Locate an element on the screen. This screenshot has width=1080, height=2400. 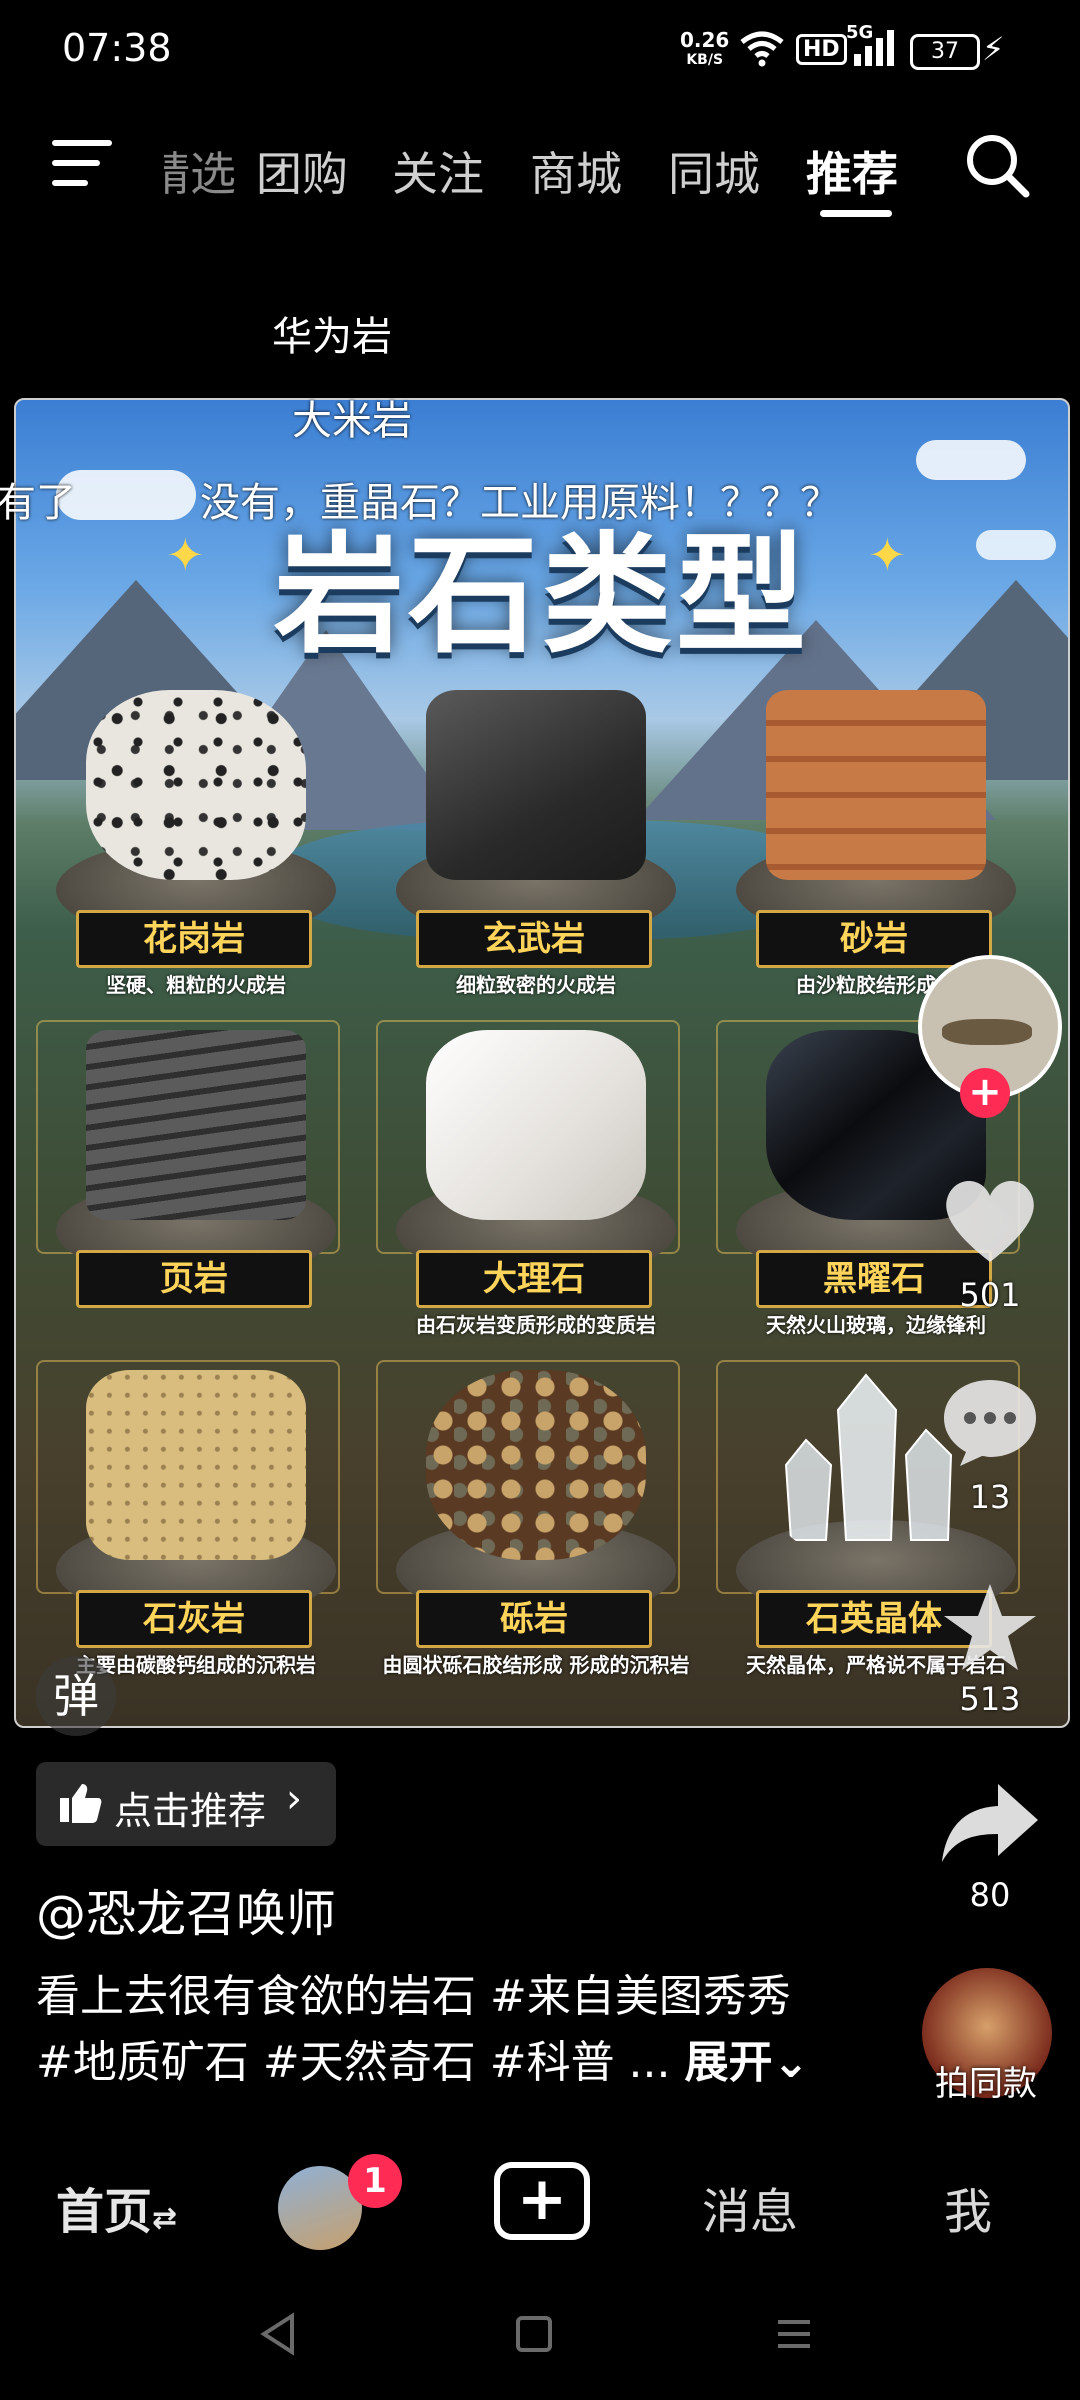
rock-card-conglomerate: 砾岩 由圆状砾石胶结形成 形成的沉积岩 is located at coordinates (532, 1525).